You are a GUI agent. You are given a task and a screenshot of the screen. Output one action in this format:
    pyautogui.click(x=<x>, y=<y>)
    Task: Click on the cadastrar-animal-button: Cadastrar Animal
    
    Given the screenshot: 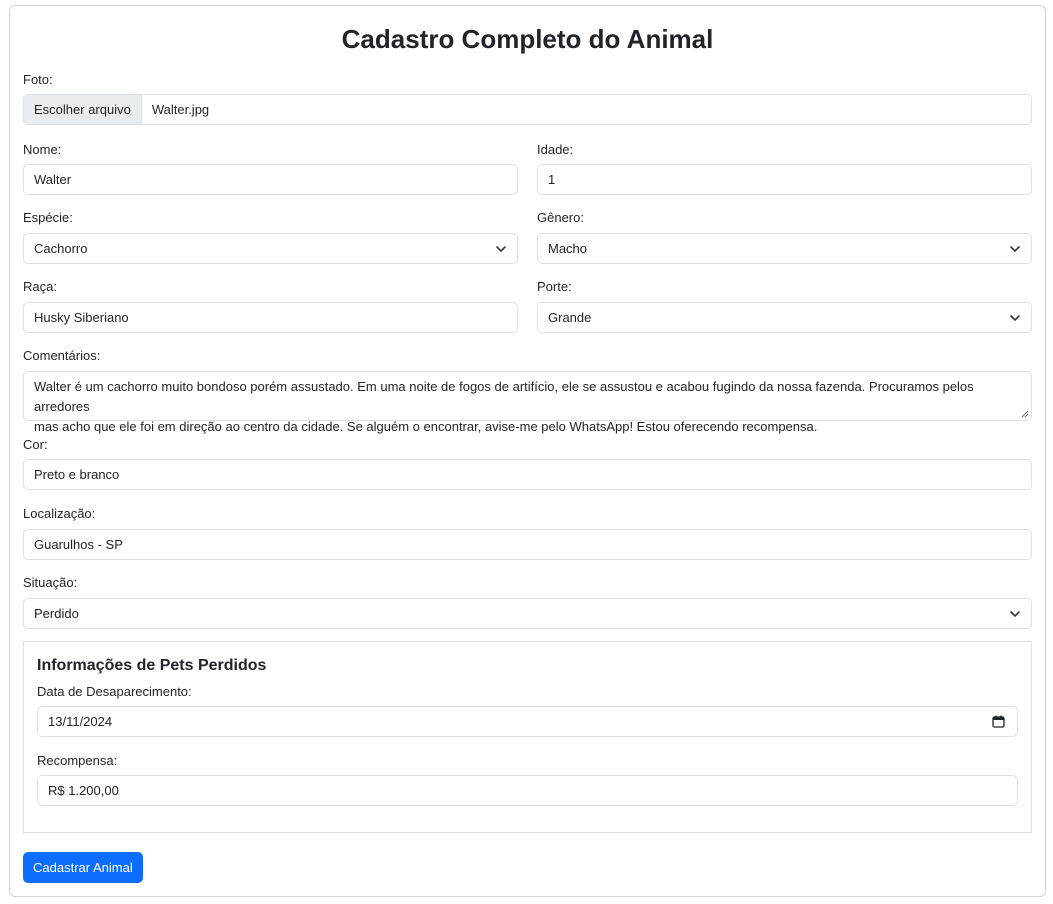 What is the action you would take?
    pyautogui.click(x=83, y=867)
    